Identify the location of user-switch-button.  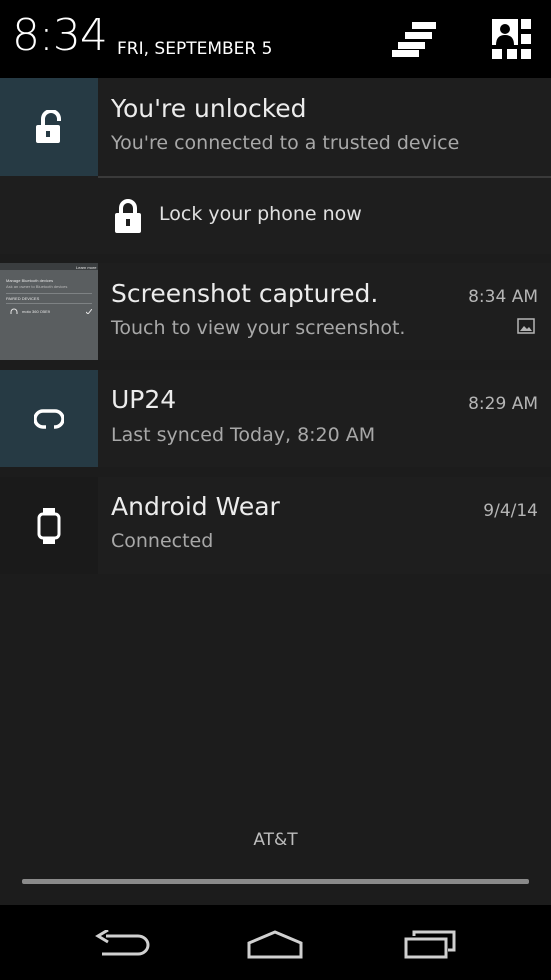
(512, 39).